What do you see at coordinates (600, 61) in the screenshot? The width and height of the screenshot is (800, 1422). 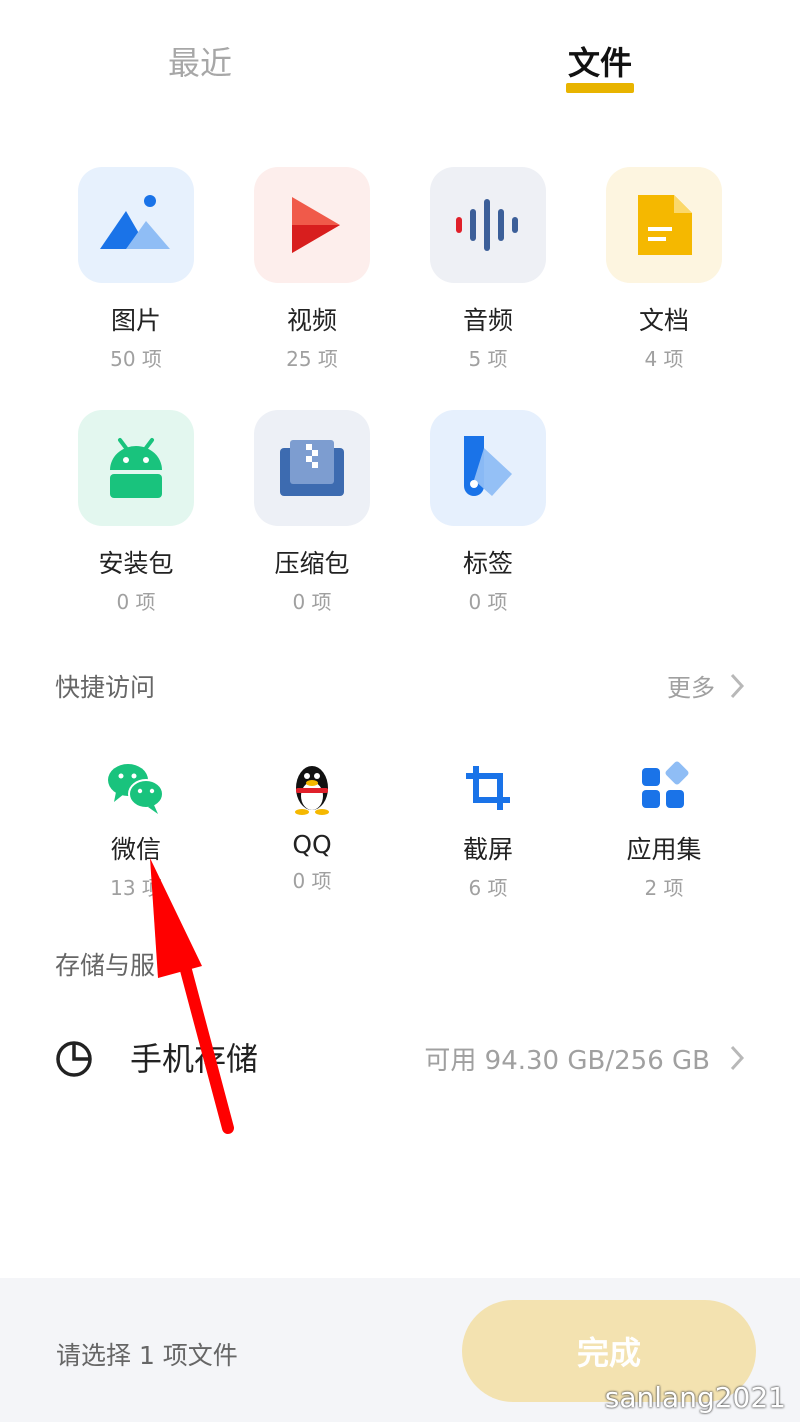 I see `tab-files: 文件` at bounding box center [600, 61].